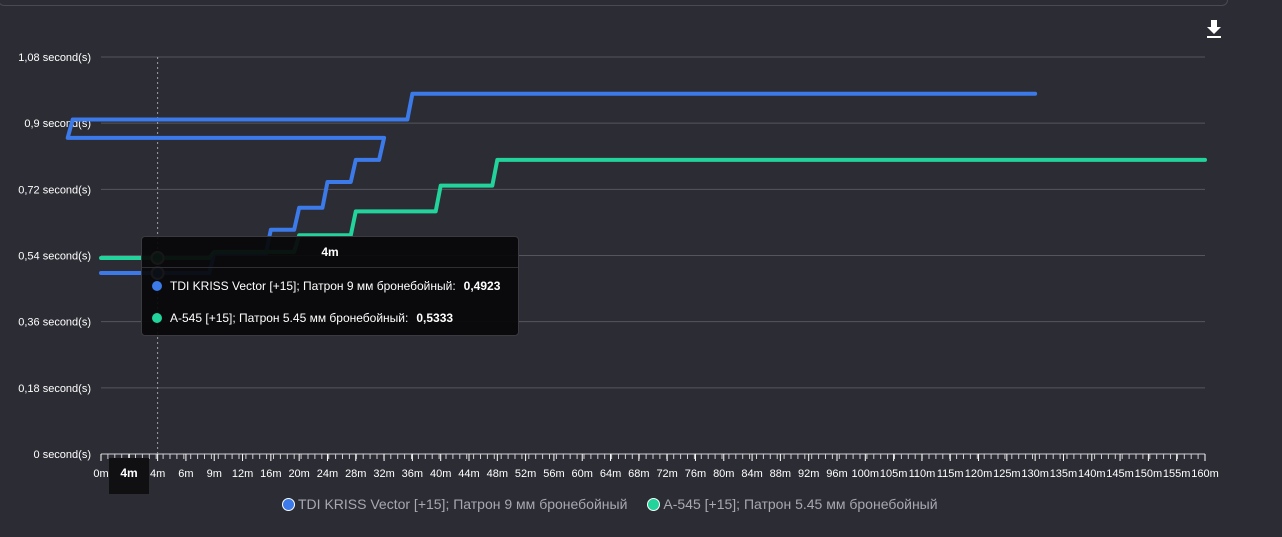  What do you see at coordinates (1035, 474) in the screenshot?
I see `x-tick-label: 130m` at bounding box center [1035, 474].